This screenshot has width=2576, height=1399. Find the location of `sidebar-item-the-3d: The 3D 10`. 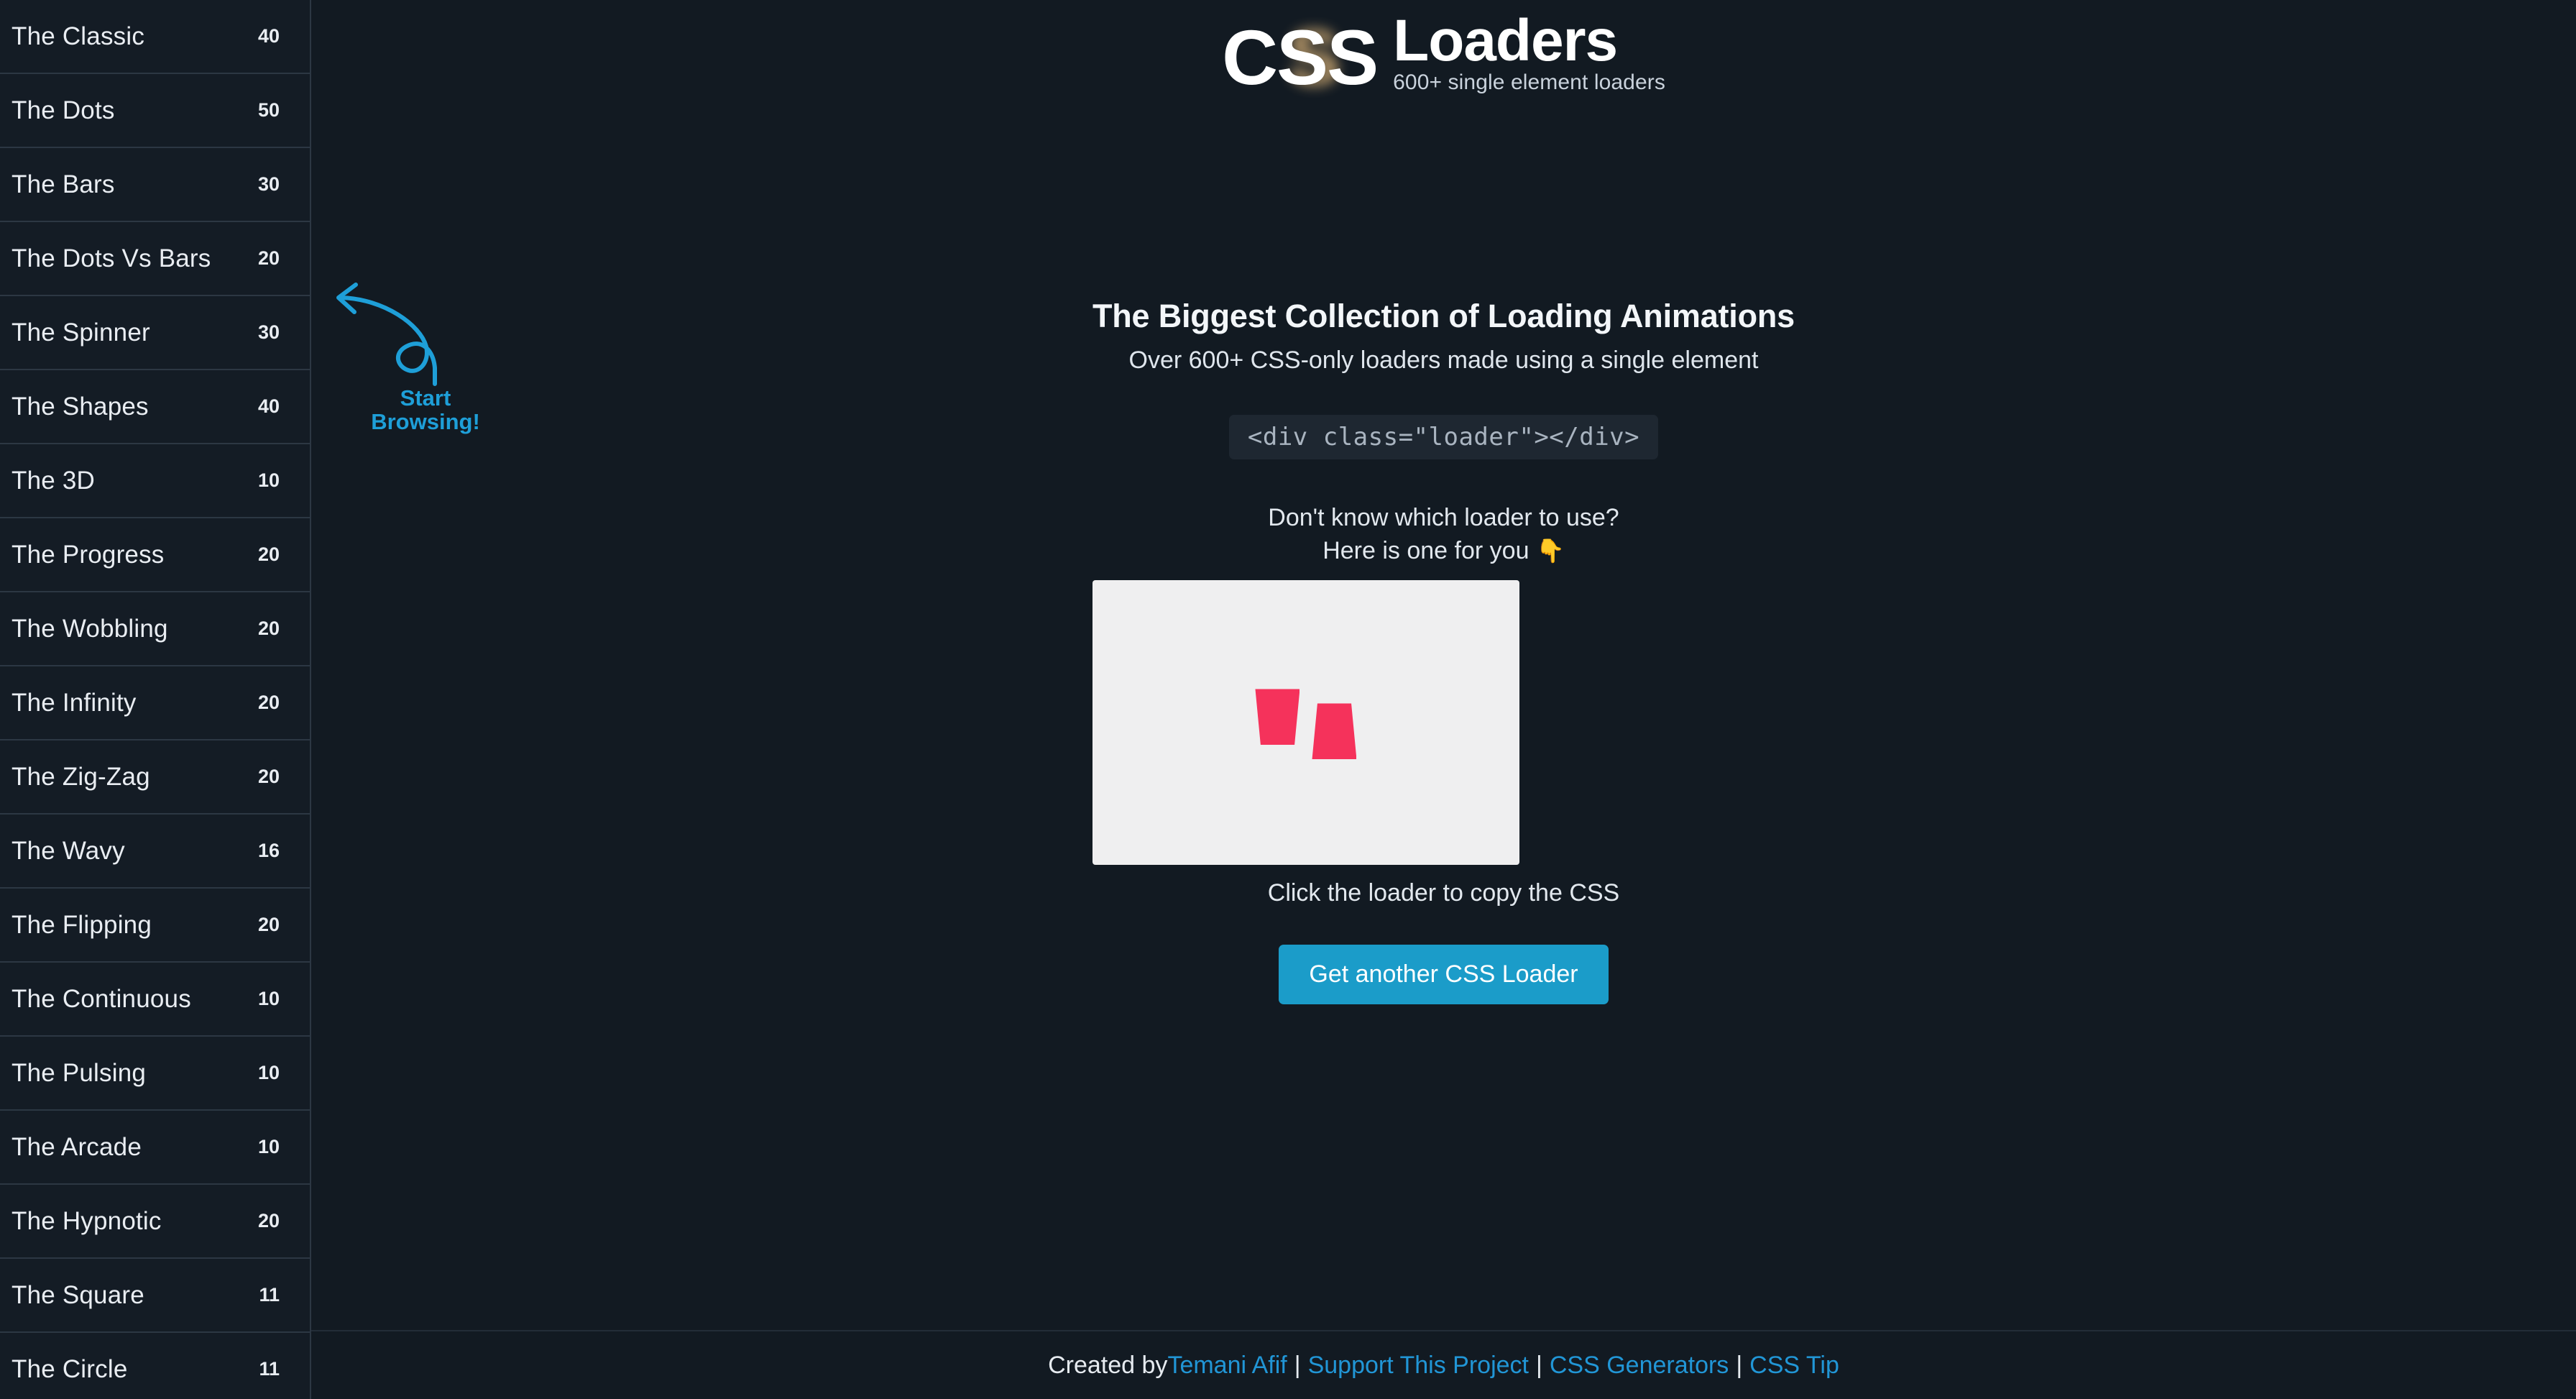

sidebar-item-the-3d: The 3D 10 is located at coordinates (155, 481).